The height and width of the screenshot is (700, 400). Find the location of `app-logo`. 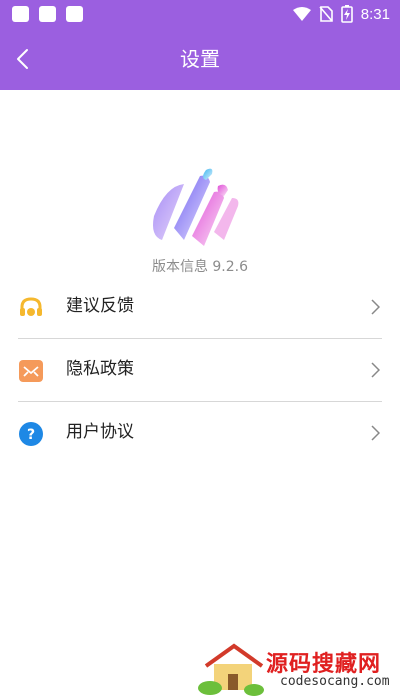

app-logo is located at coordinates (196, 209).